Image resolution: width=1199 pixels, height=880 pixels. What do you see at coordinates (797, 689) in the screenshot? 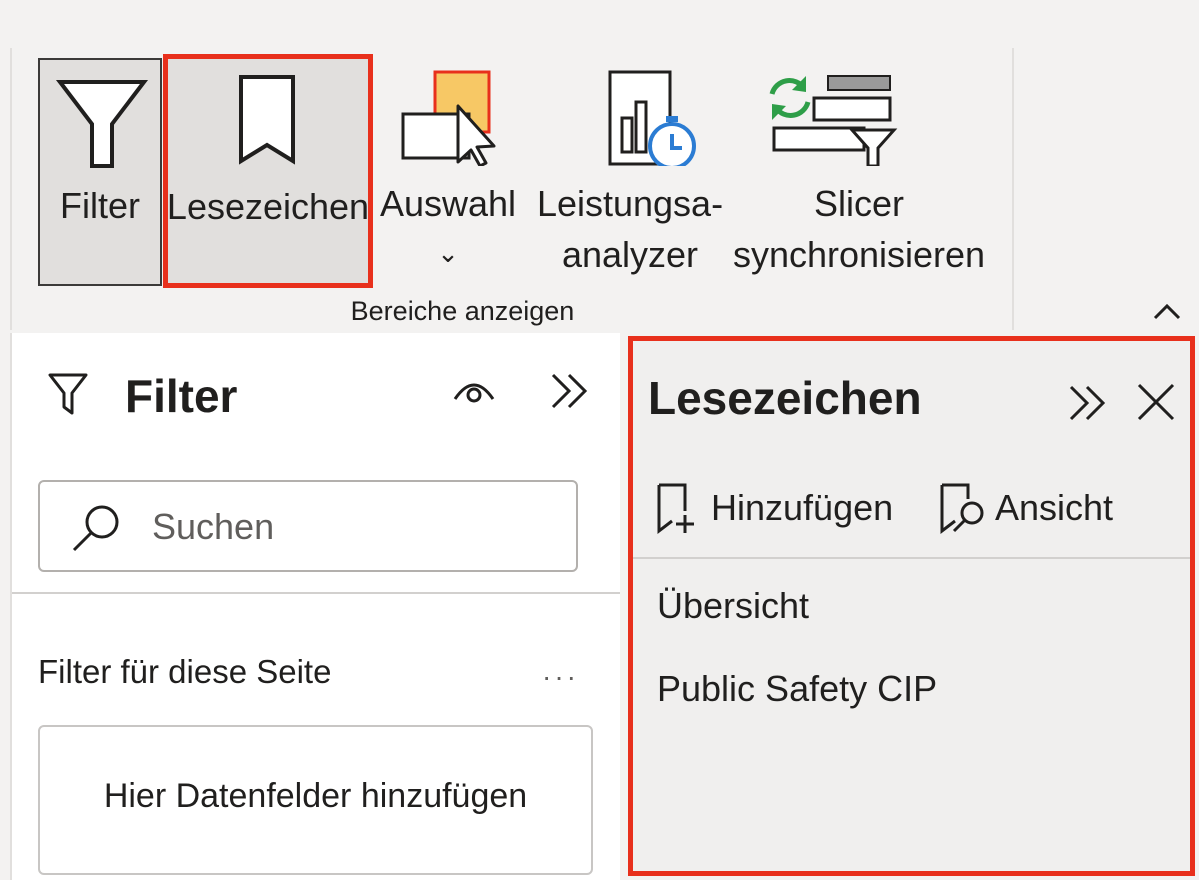
I see `bookmark-item: Public Safety CIP` at bounding box center [797, 689].